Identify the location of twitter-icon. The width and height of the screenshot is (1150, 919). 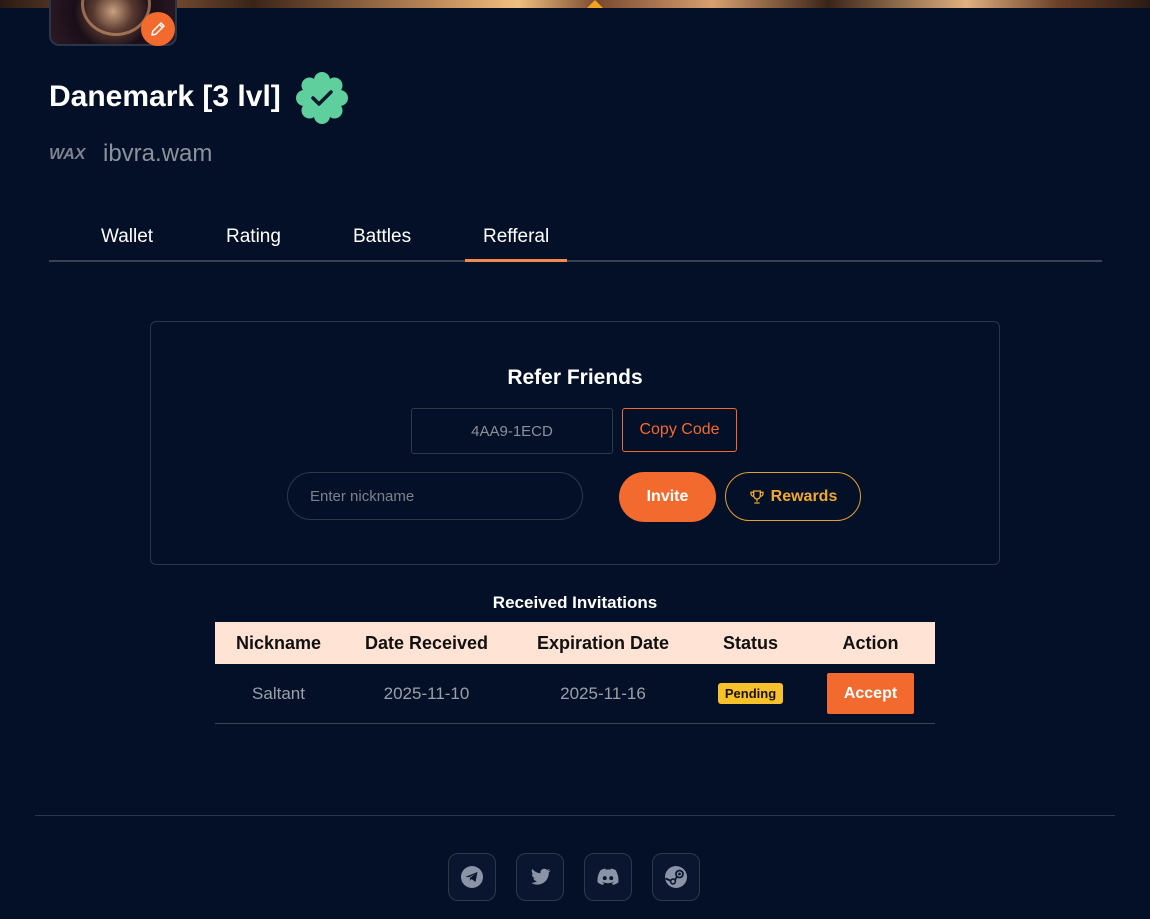
(541, 876).